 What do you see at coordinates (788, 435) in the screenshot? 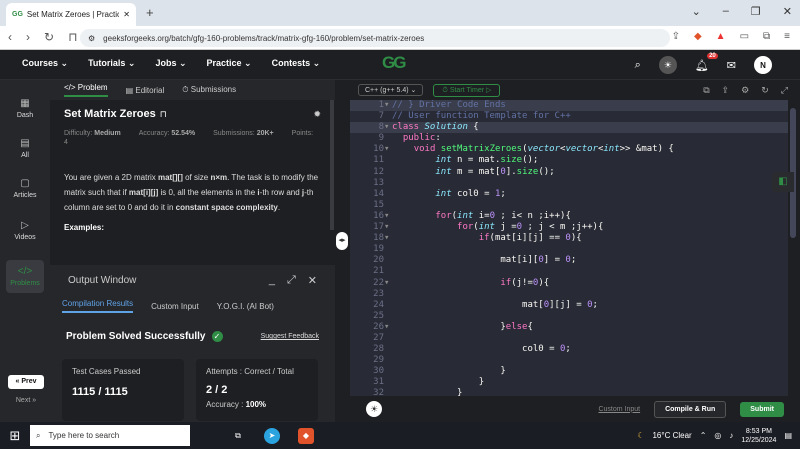
I see `notifications-icon: ▤` at bounding box center [788, 435].